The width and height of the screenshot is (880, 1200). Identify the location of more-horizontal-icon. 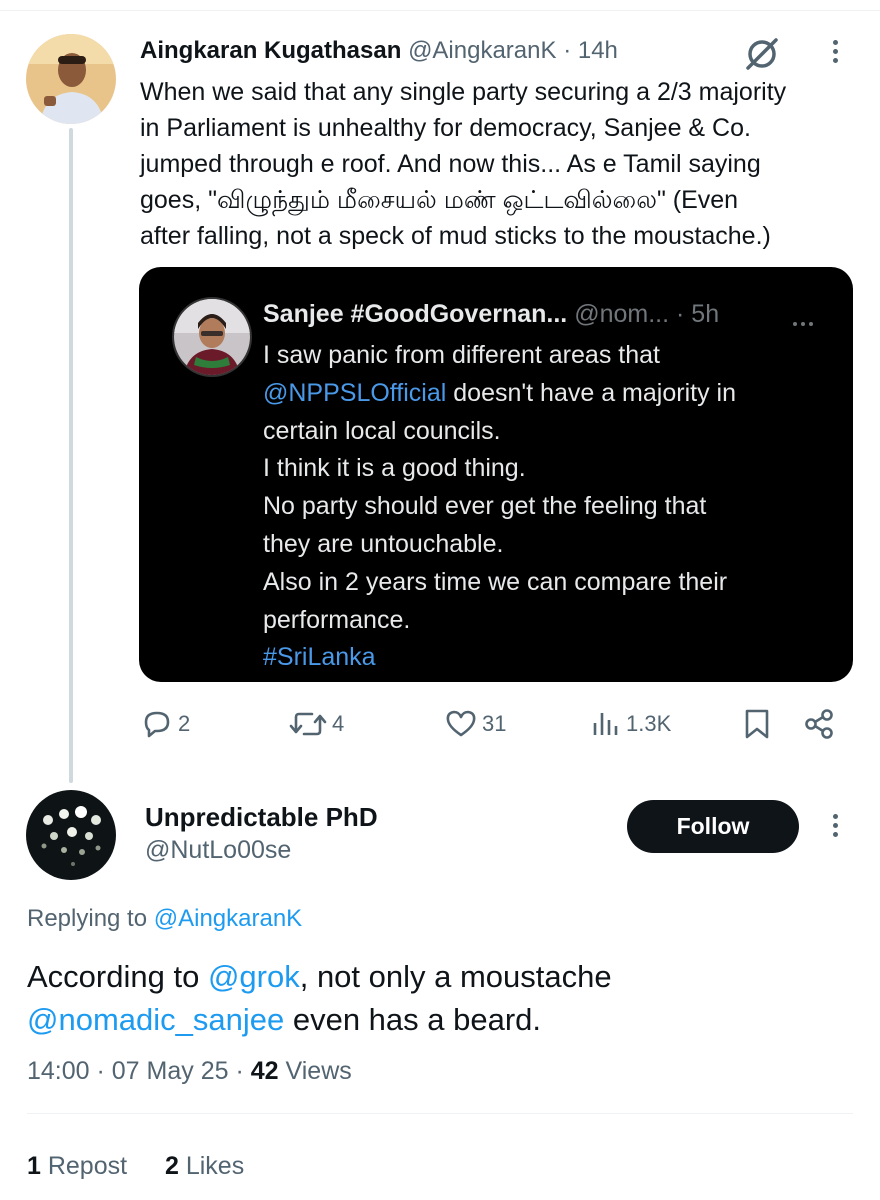
(805, 322).